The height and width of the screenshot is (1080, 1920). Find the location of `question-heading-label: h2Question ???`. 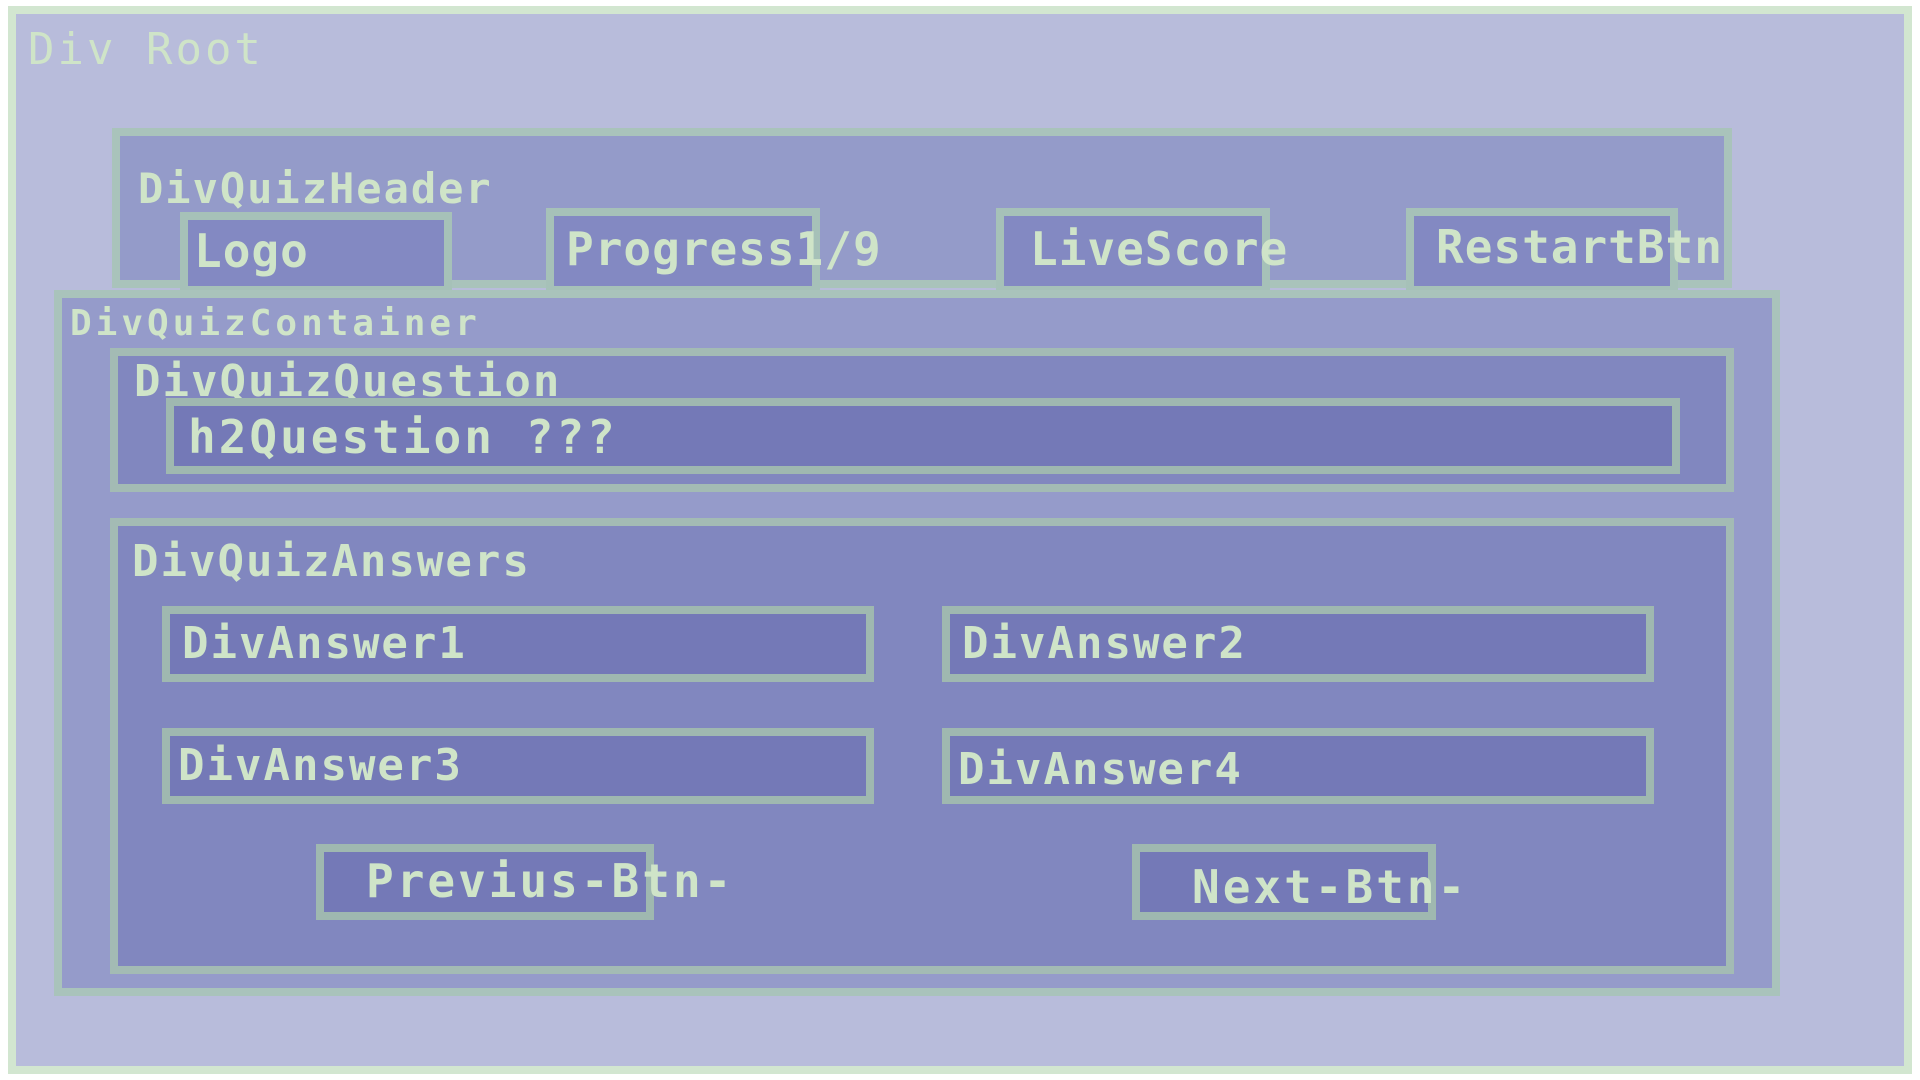

question-heading-label: h2Question ??? is located at coordinates (403, 437).